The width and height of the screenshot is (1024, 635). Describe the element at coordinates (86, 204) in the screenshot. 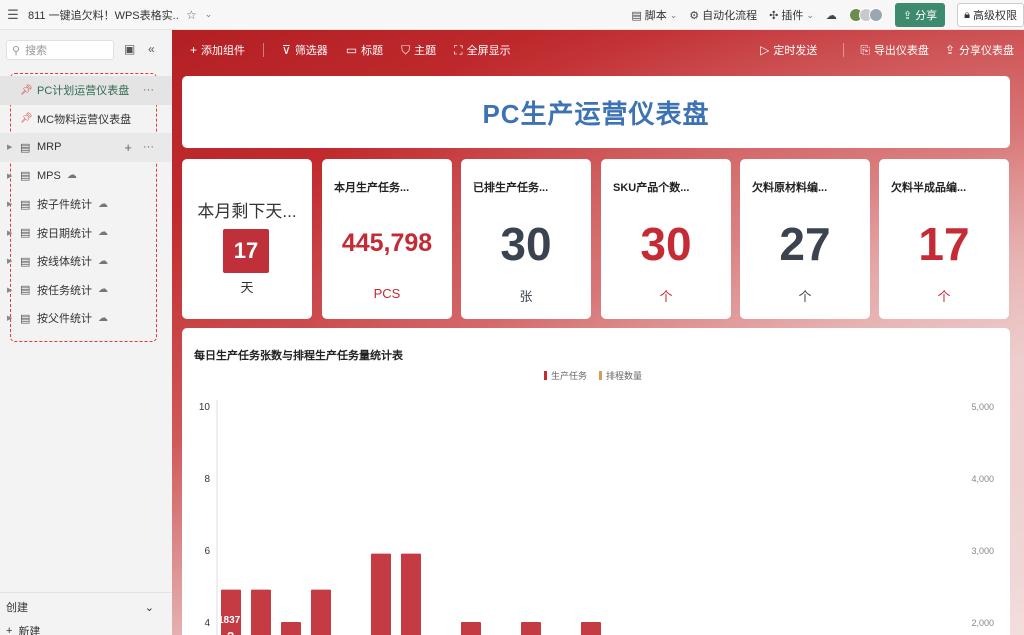

I see `sidebar-item-by-component: ▶ ▤ 按子件统计 ☁` at that location.